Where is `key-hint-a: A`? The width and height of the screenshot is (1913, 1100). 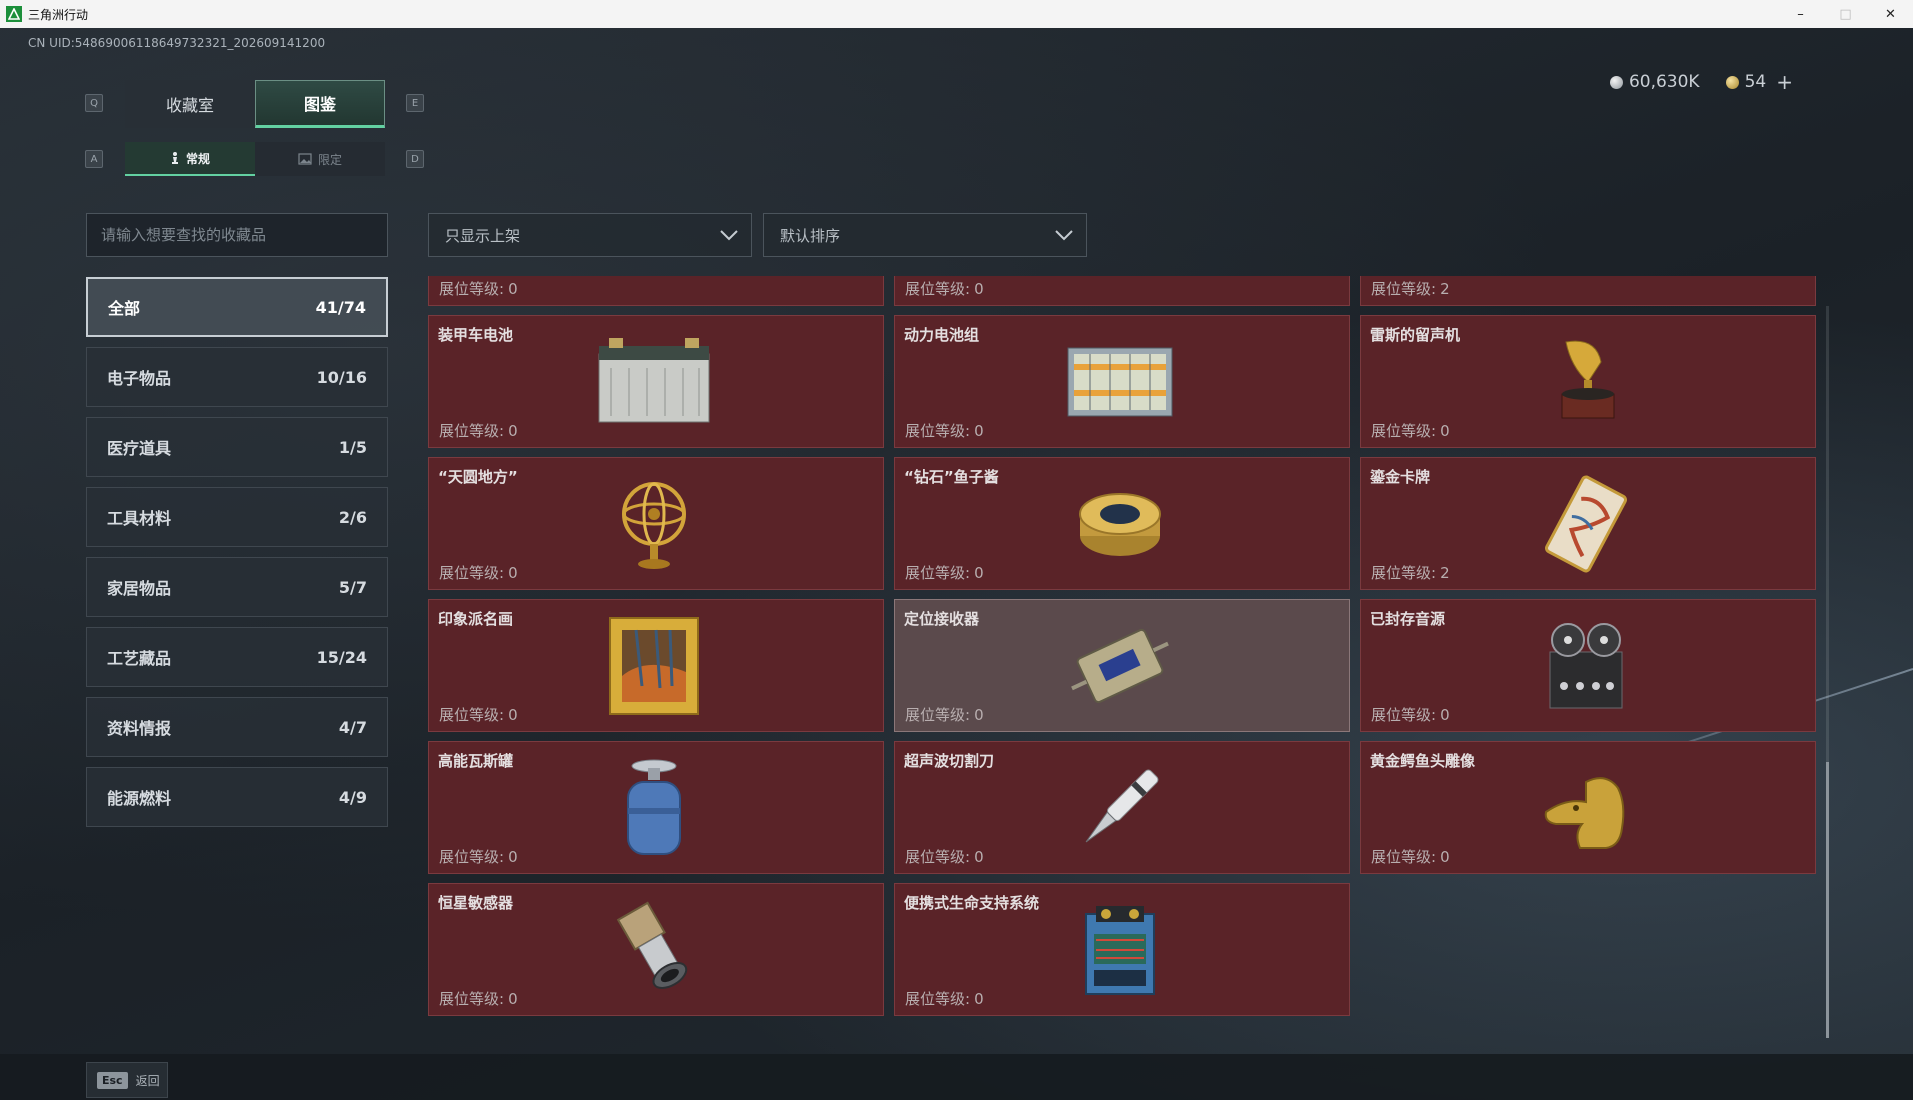 key-hint-a: A is located at coordinates (94, 159).